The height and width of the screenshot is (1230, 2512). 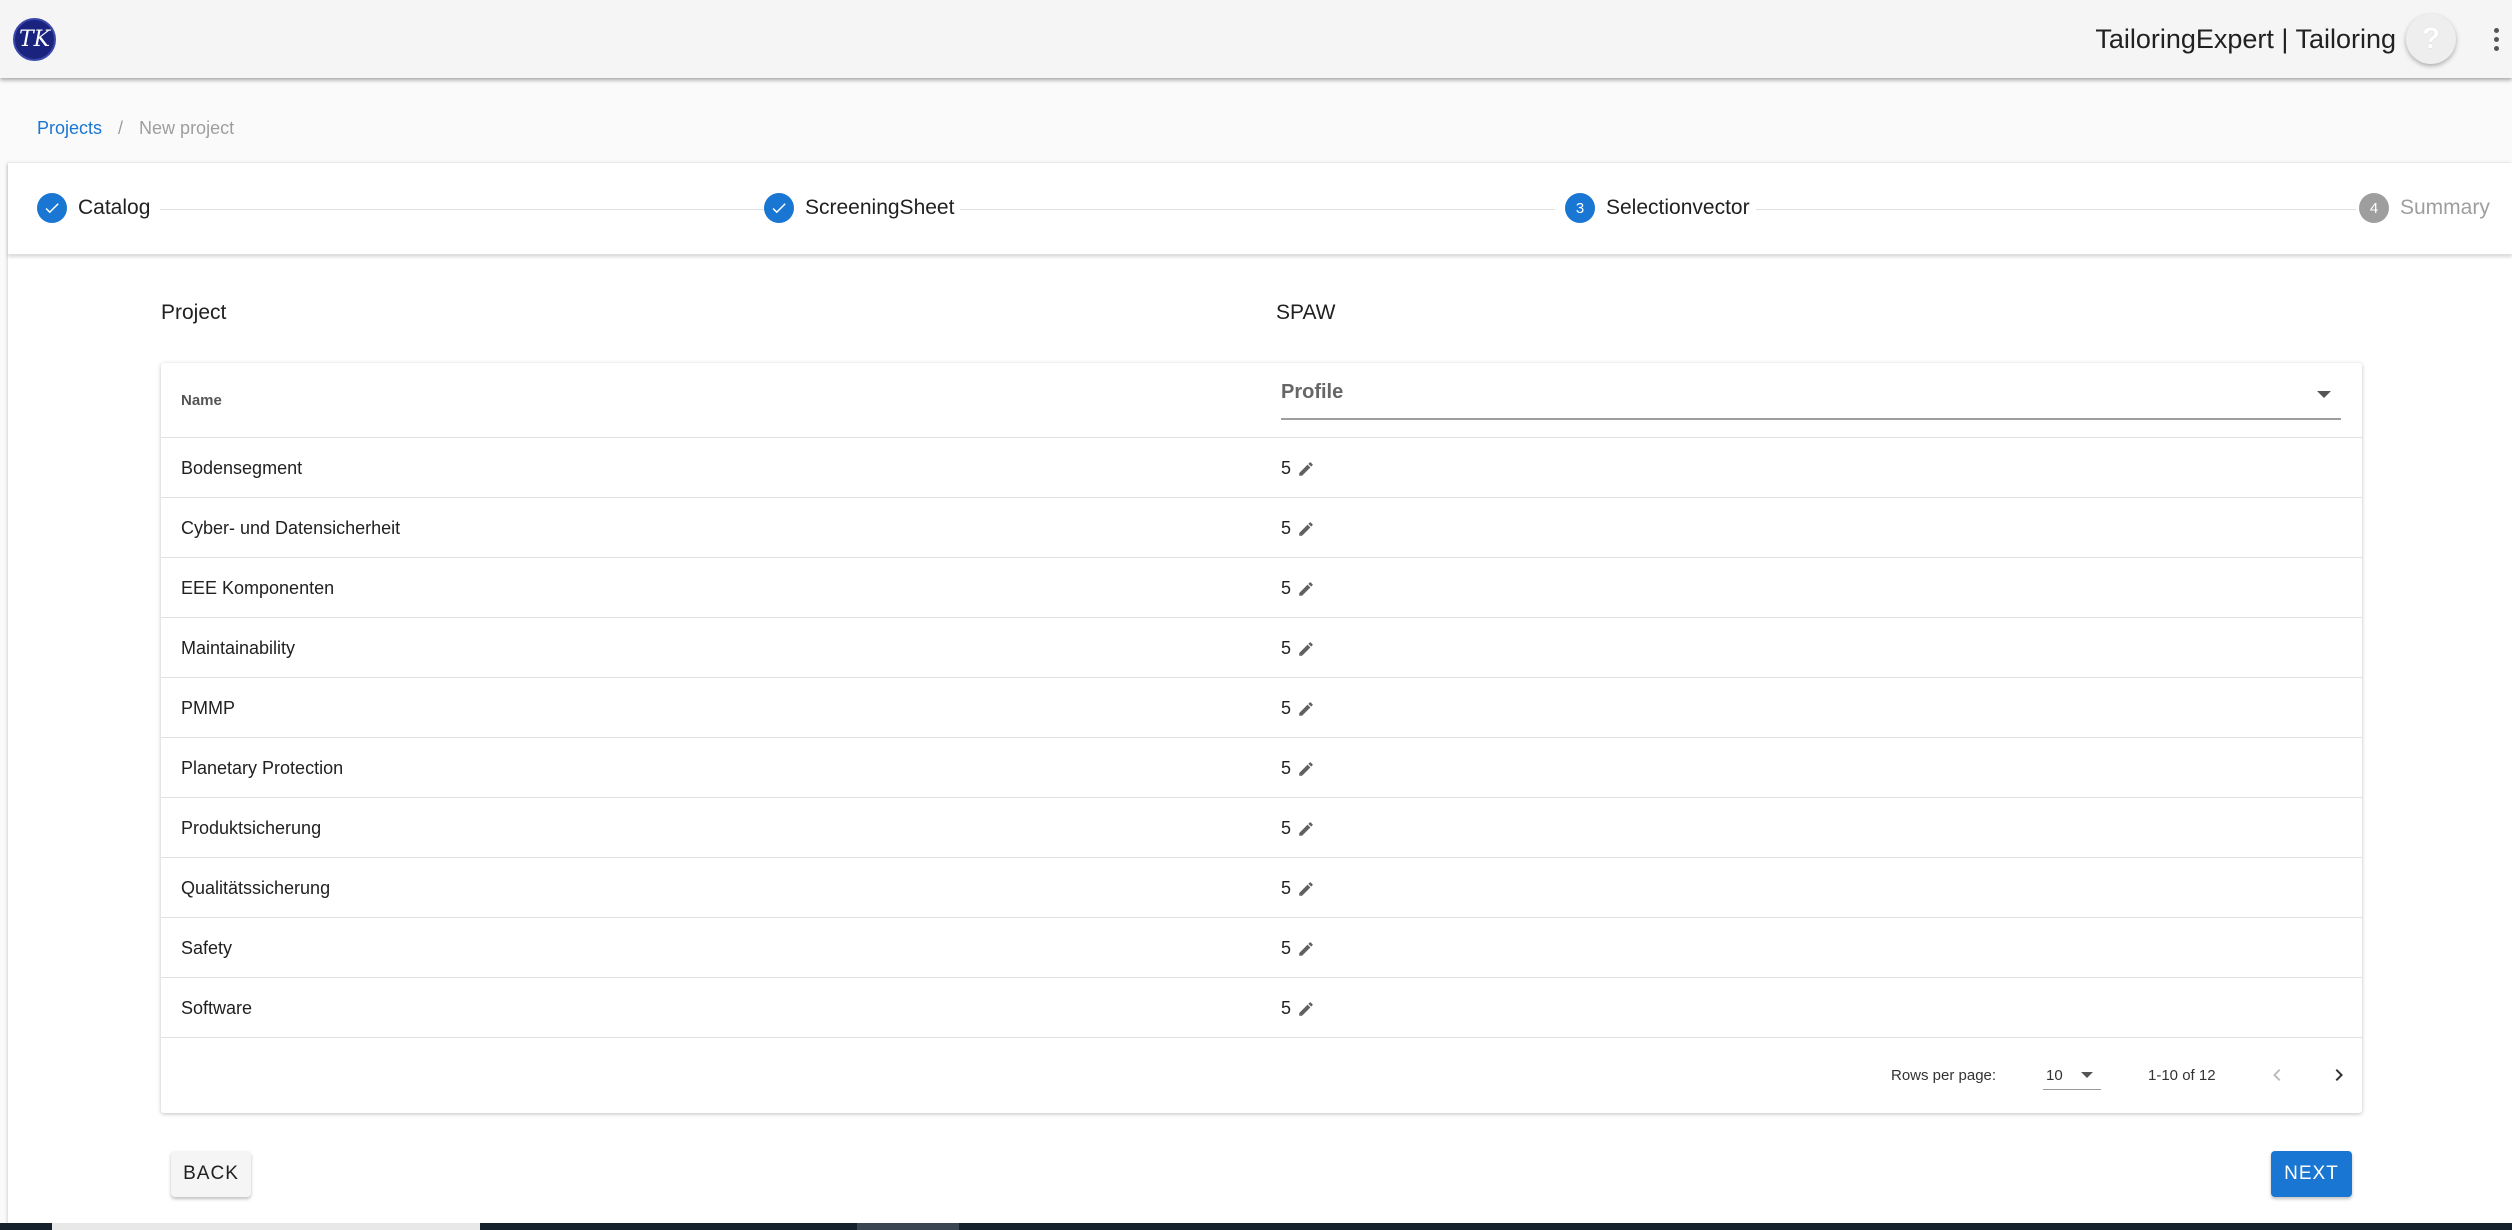 What do you see at coordinates (2072, 1075) in the screenshot?
I see `rows-per-page-select: 10` at bounding box center [2072, 1075].